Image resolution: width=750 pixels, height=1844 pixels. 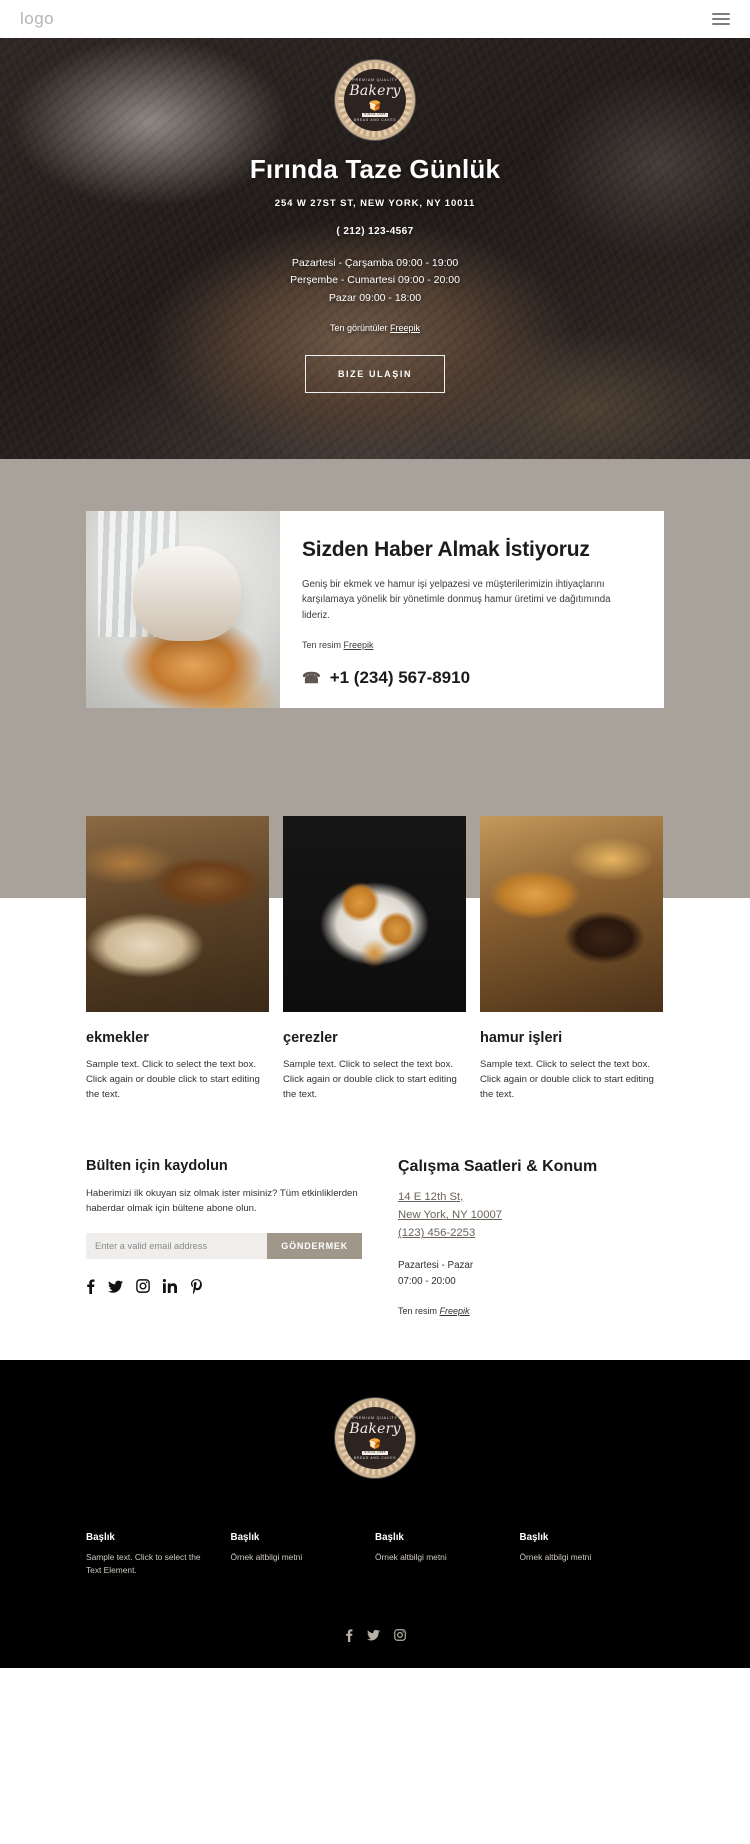 I want to click on newsletter-title: Bülten için kaydolun, so click(x=157, y=1165).